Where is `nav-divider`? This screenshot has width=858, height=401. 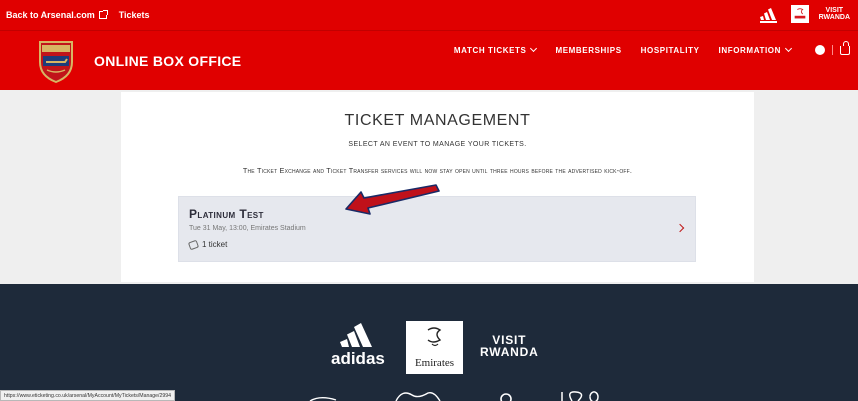
nav-divider is located at coordinates (832, 50).